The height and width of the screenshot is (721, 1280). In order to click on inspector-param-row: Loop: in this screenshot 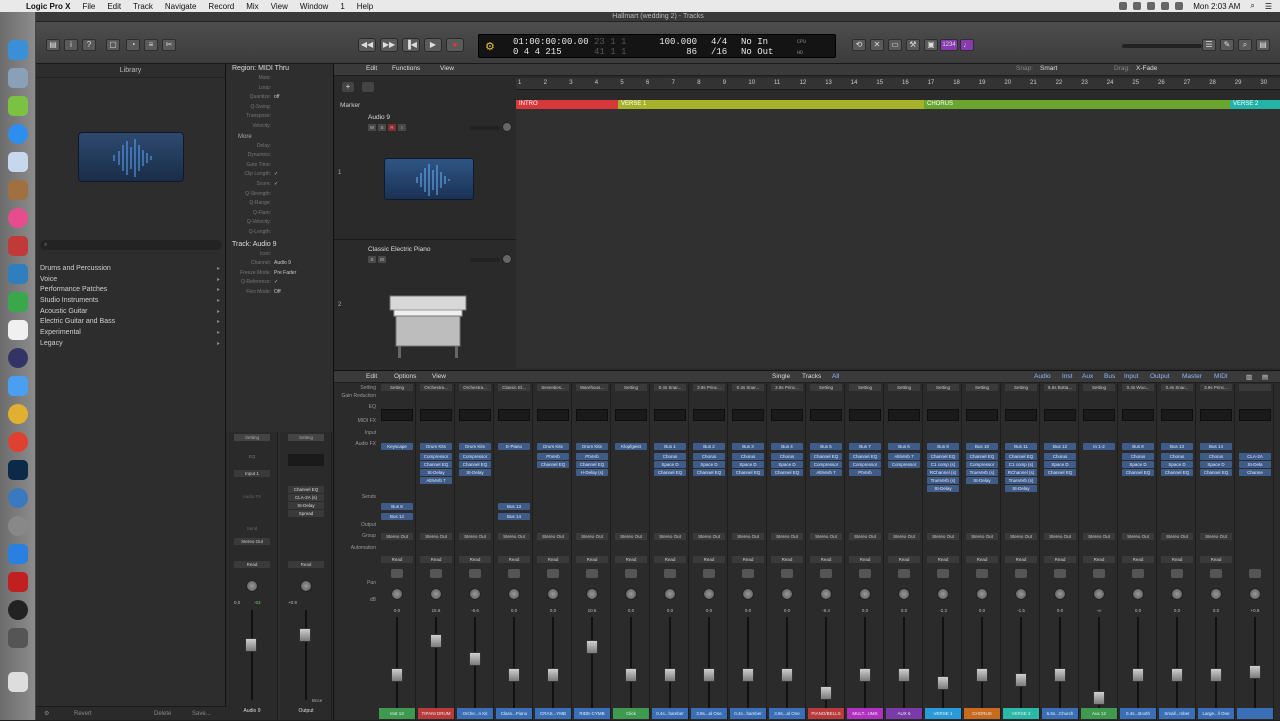, I will do `click(279, 89)`.